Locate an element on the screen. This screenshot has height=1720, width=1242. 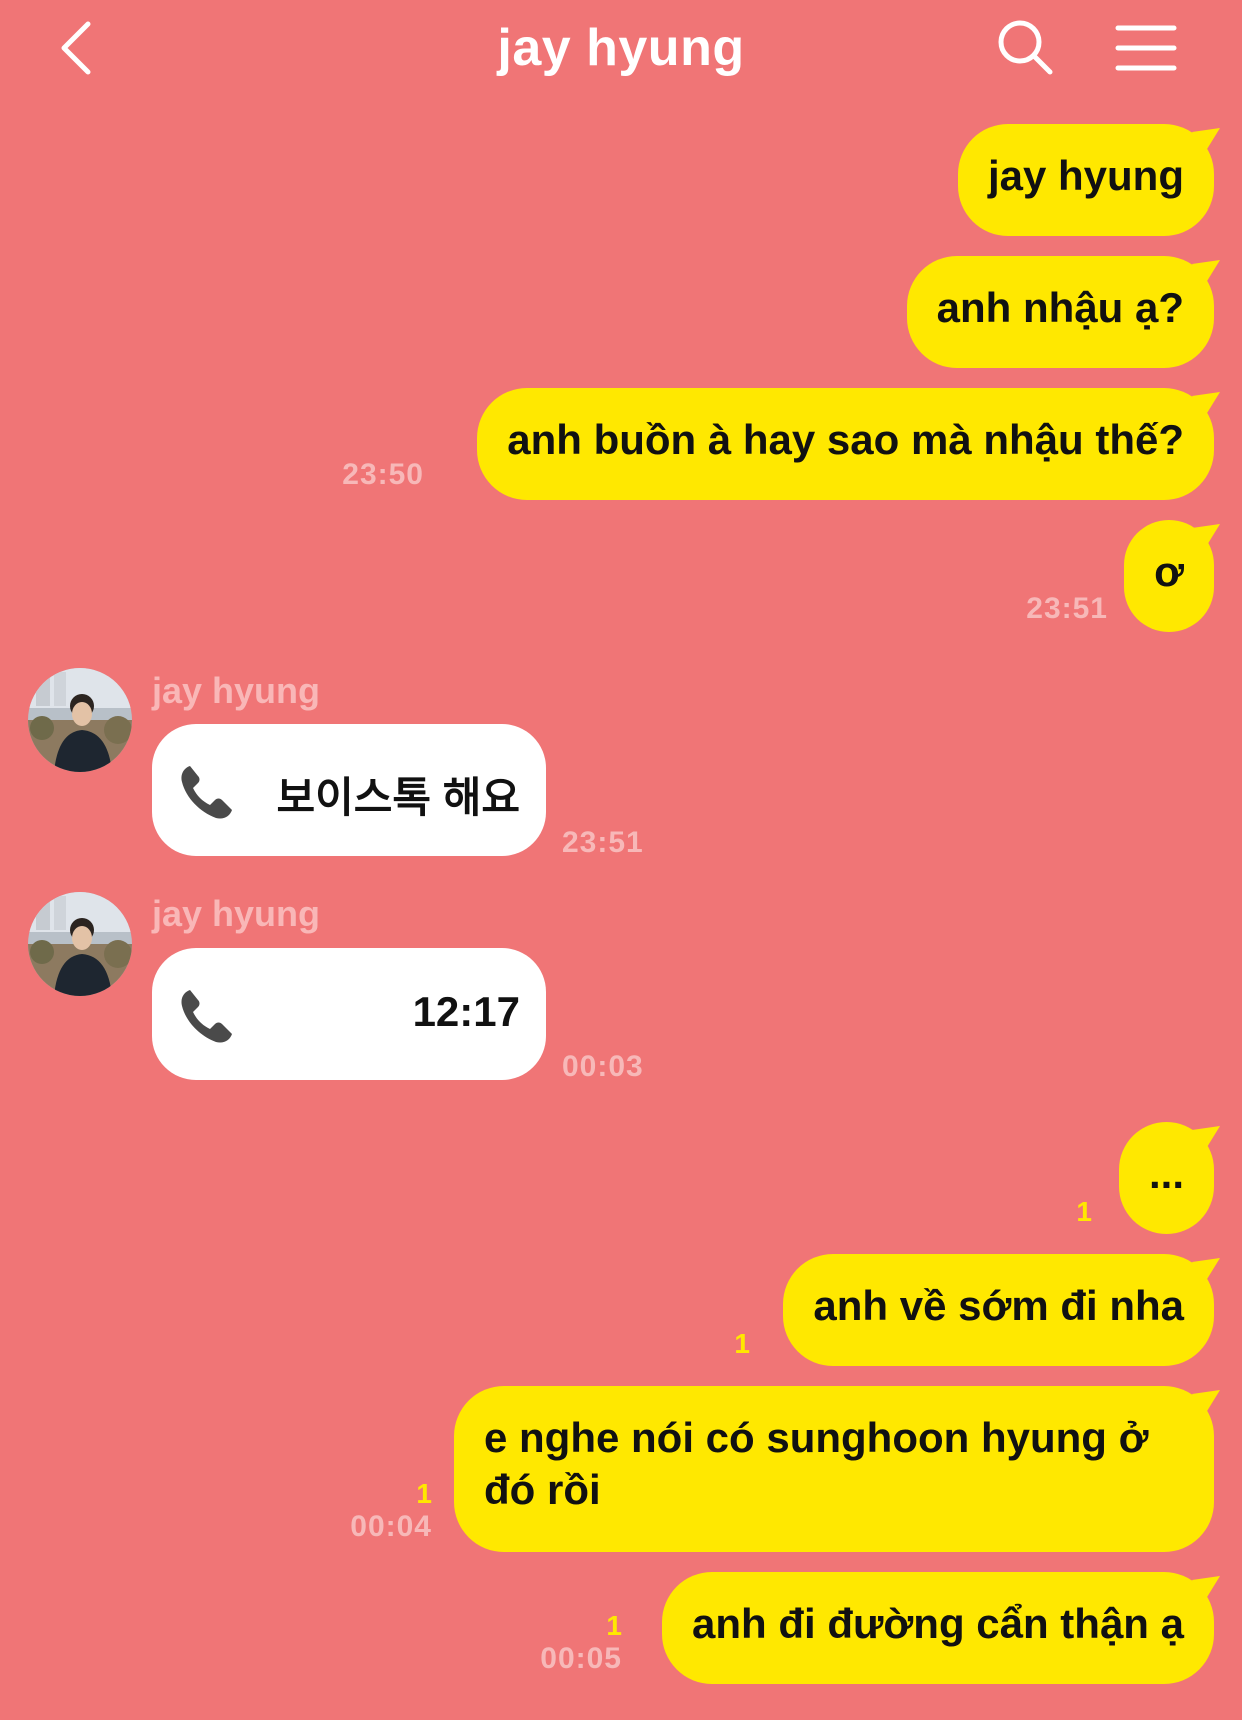
message-meta: 23:50 is located at coordinates (383, 475).